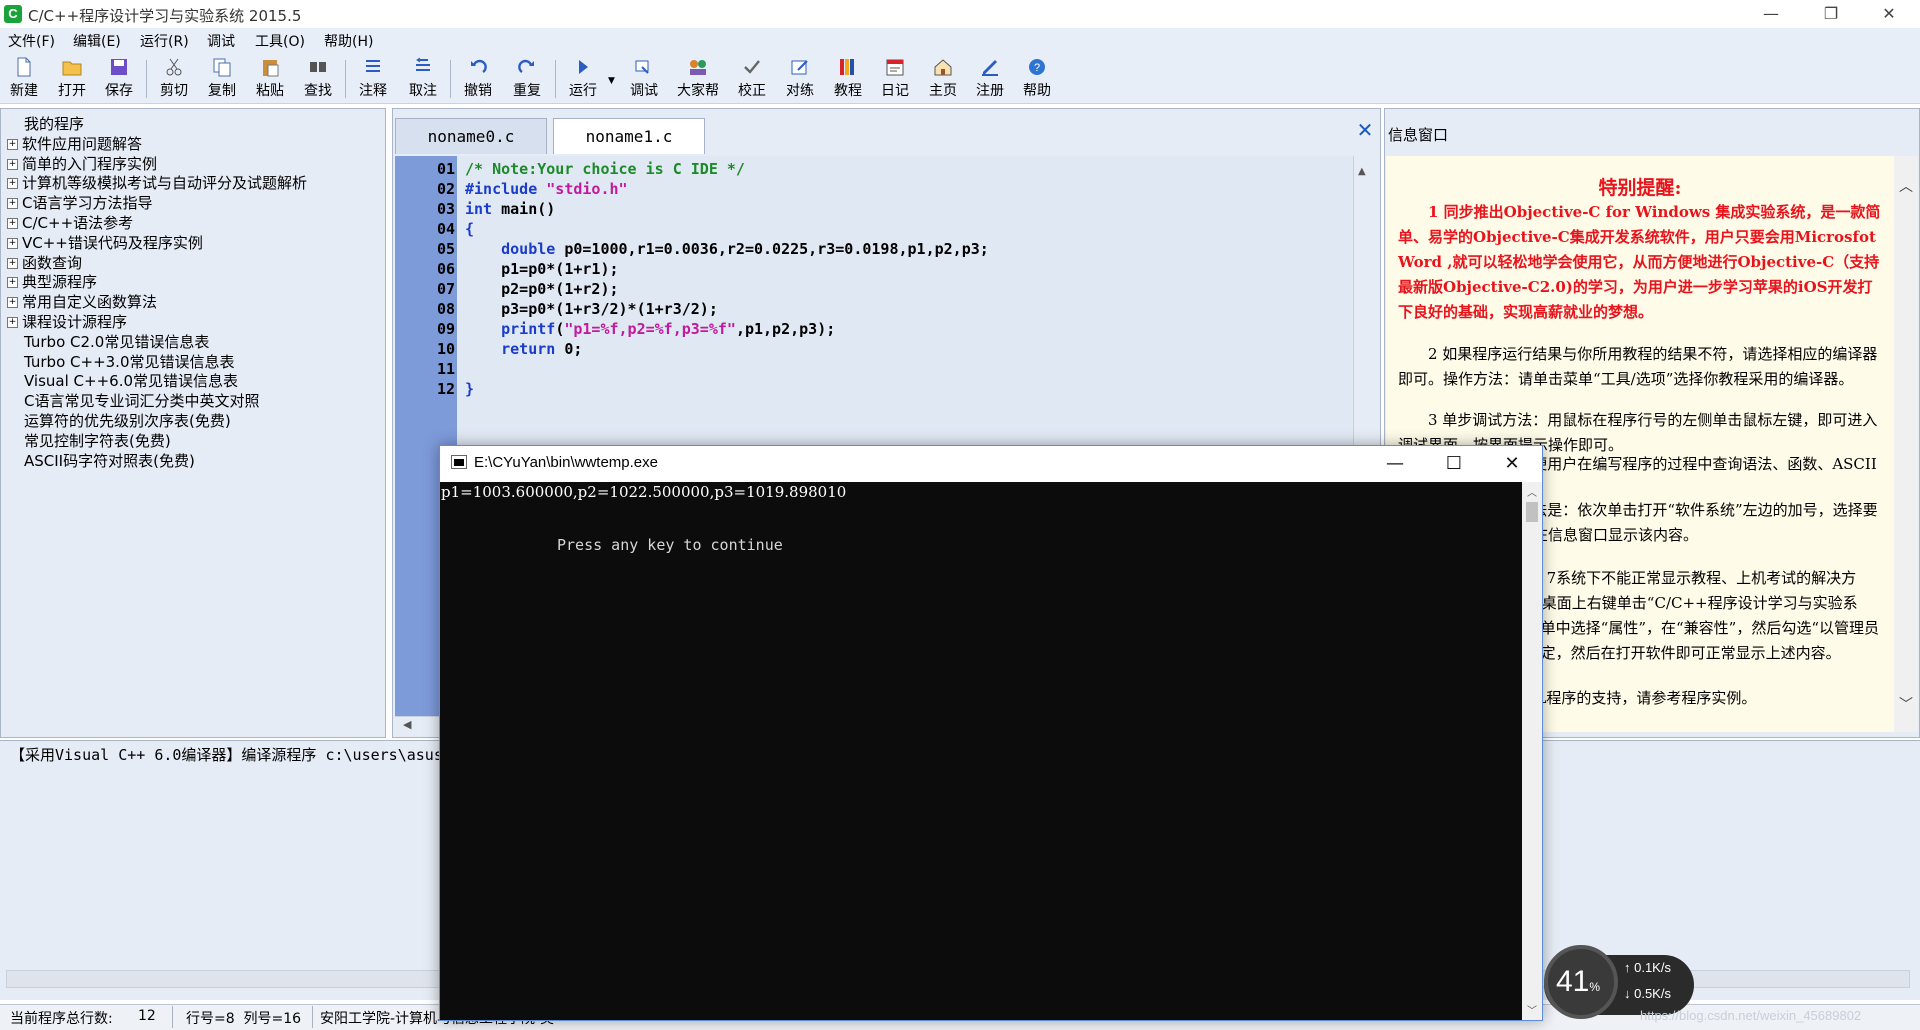 Image resolution: width=1920 pixels, height=1030 pixels. Describe the element at coordinates (121, 361) in the screenshot. I see `tree-item: Turbo C++3.0常见错误信息表` at that location.